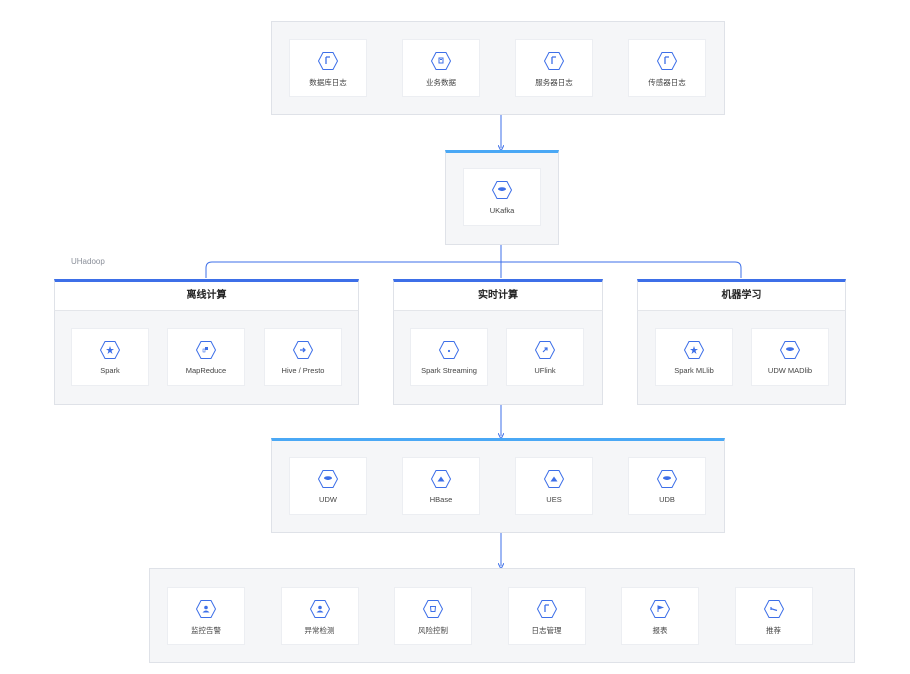 The image size is (910, 674). I want to click on compute-card-label: Spark, so click(110, 370).